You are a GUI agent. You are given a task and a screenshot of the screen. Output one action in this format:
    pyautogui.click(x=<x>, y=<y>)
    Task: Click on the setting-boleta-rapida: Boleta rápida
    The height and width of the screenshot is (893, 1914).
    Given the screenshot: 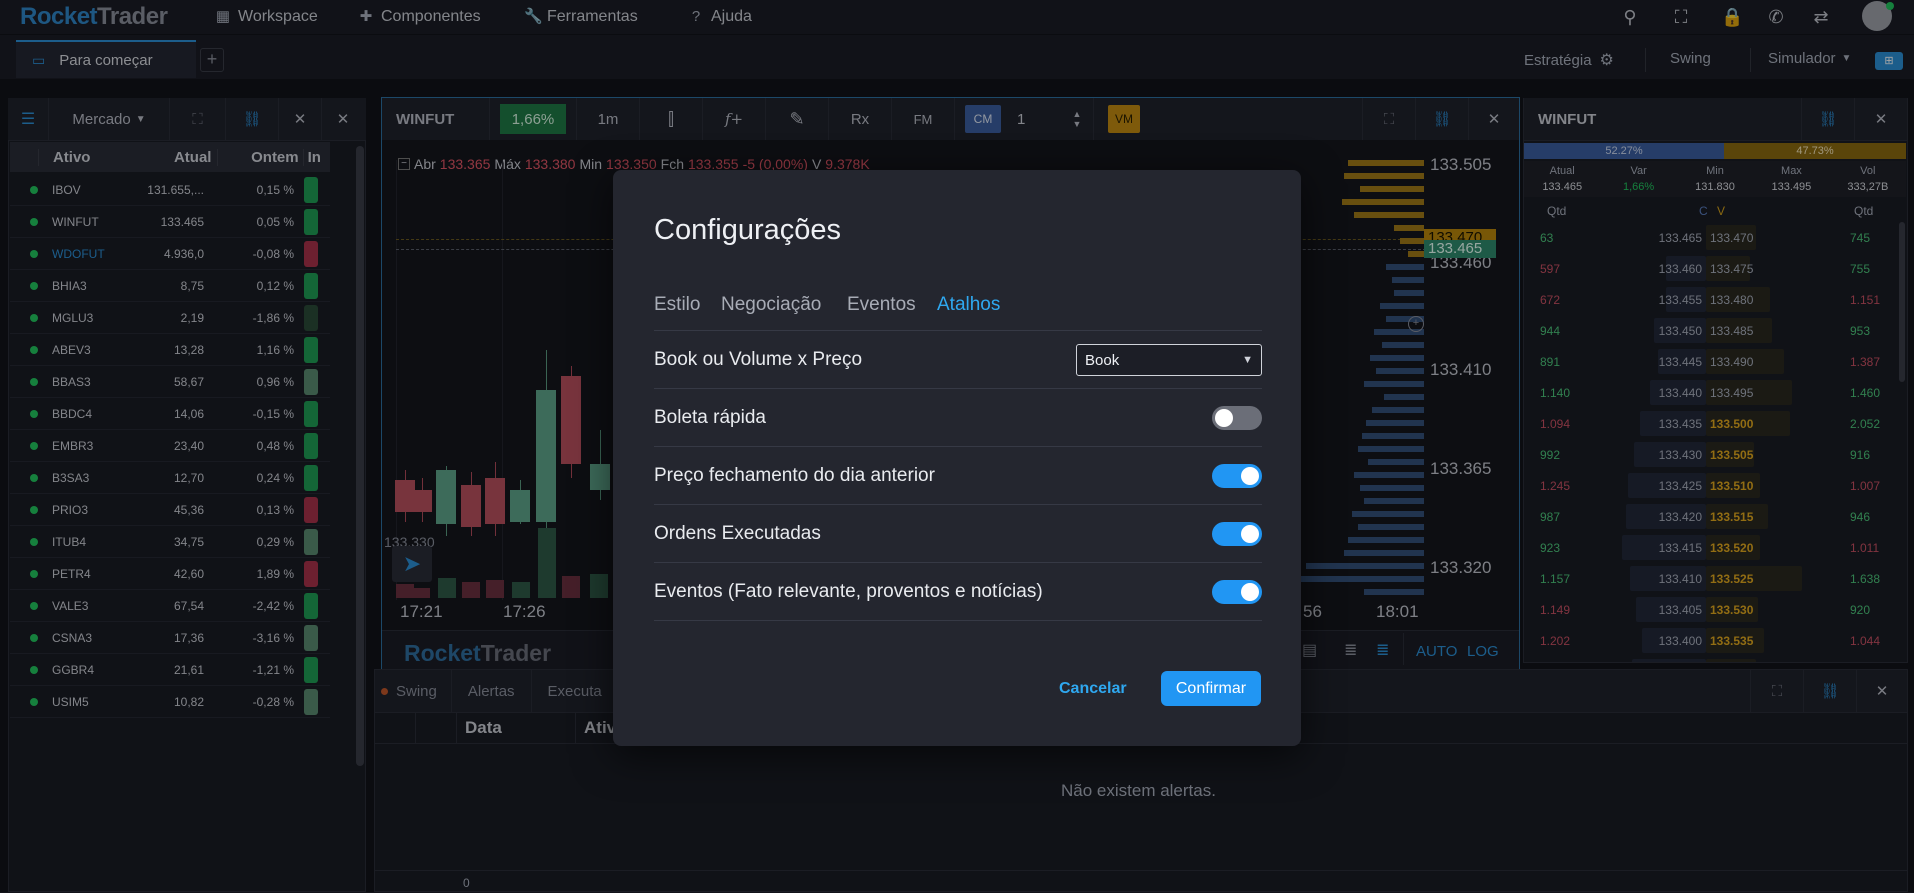 What is the action you would take?
    pyautogui.click(x=958, y=418)
    